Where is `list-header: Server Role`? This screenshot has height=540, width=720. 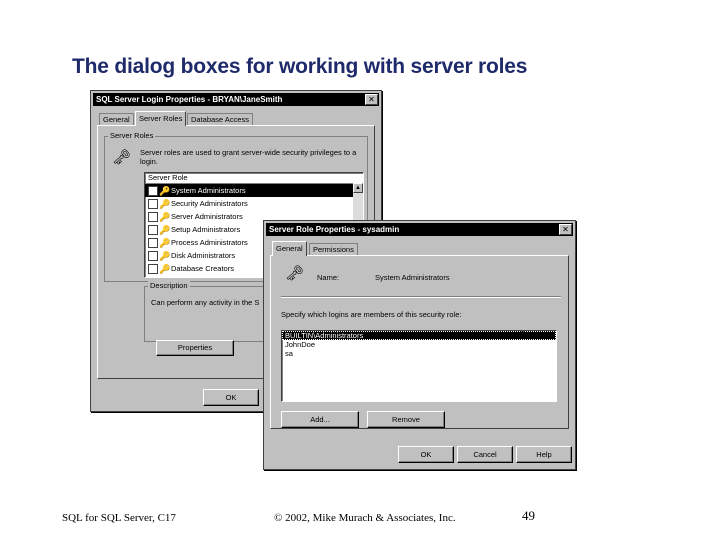 list-header: Server Role is located at coordinates (254, 178).